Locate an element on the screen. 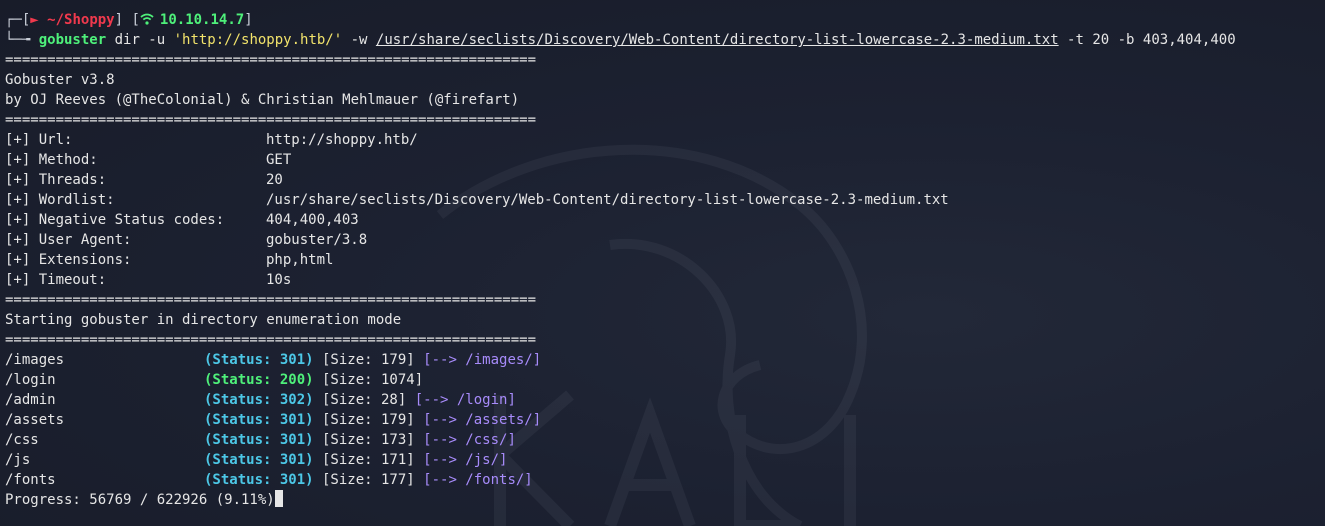 This screenshot has width=1325, height=526. config-value: GET is located at coordinates (279, 160).